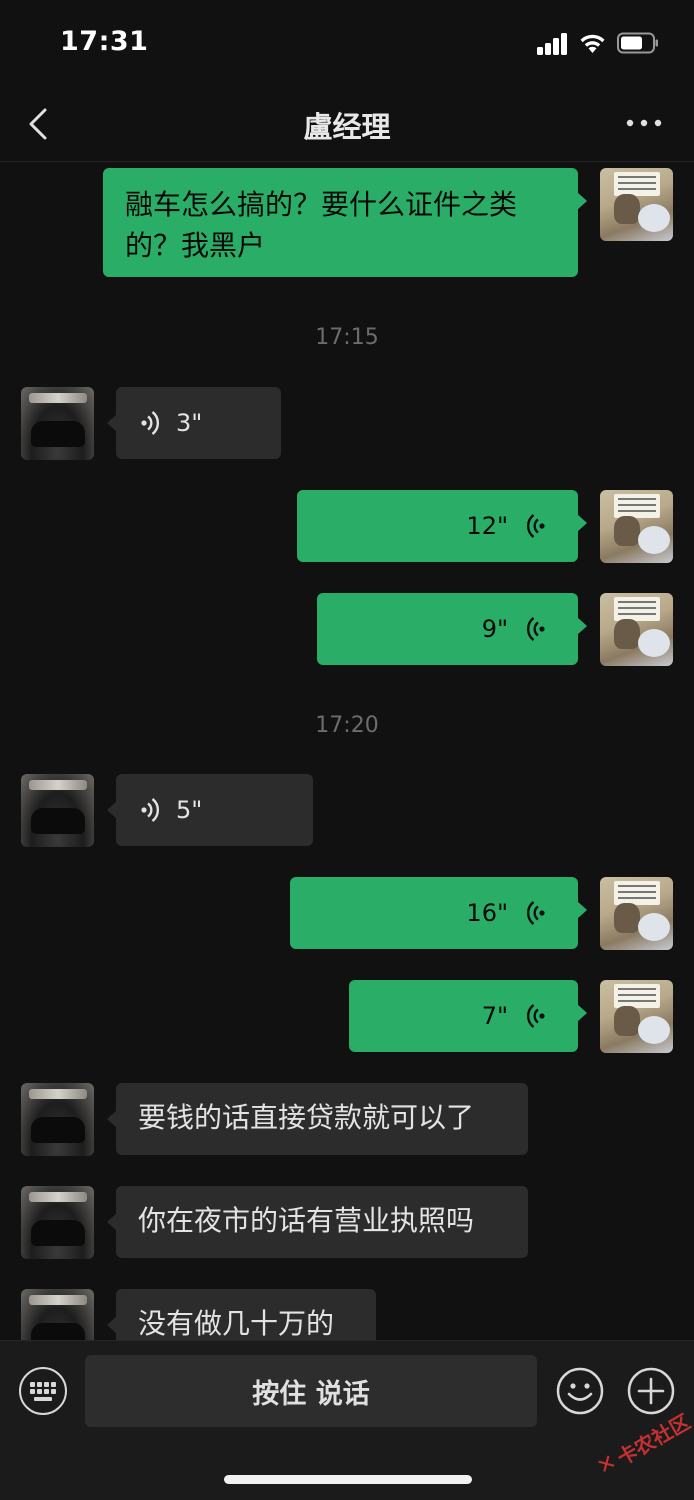 The image size is (694, 1500). What do you see at coordinates (592, 43) in the screenshot?
I see `wifi-icon` at bounding box center [592, 43].